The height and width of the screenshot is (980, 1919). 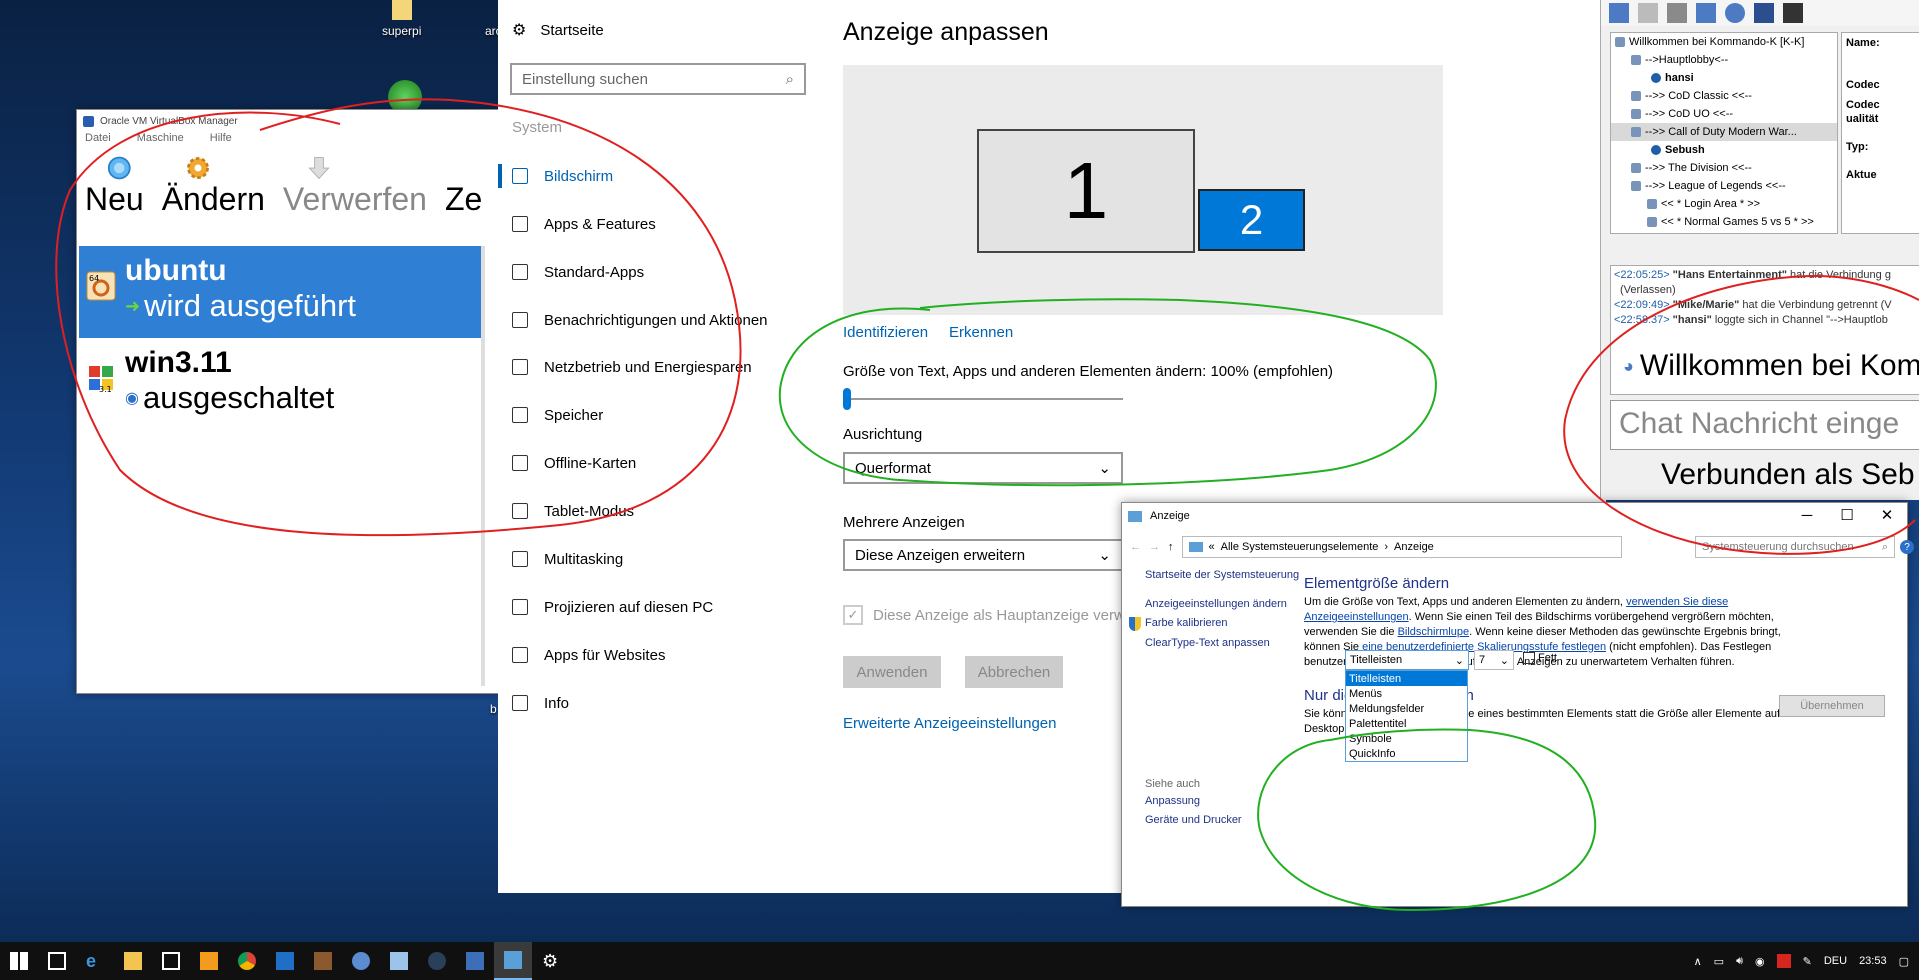 I want to click on nav-item-speicher: Speicher, so click(x=557, y=415).